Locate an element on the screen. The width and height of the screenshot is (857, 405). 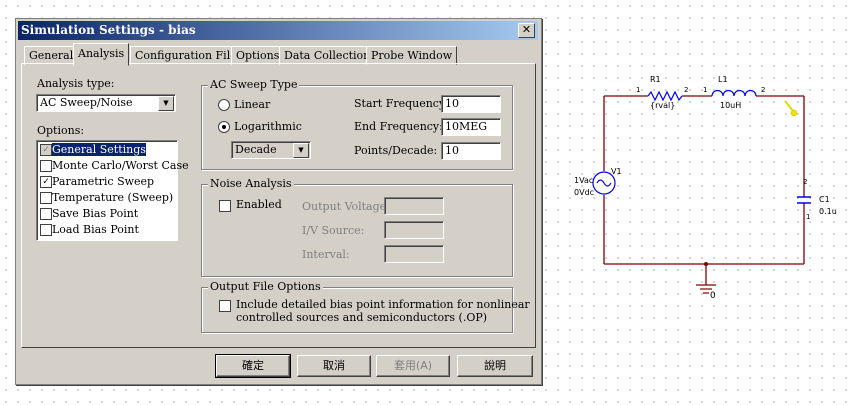
inductor-l1 is located at coordinates (734, 93).